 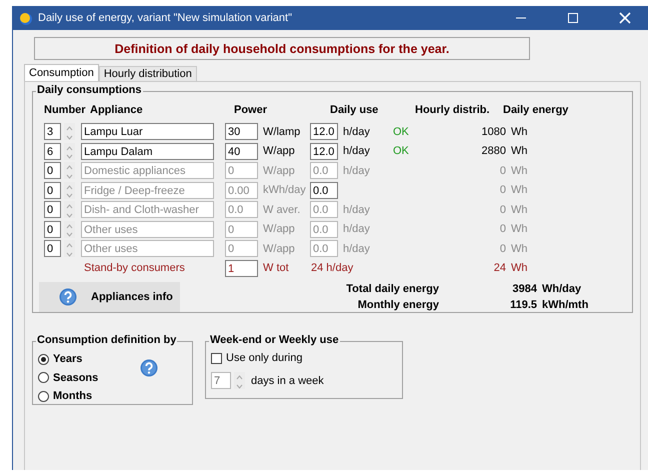 I want to click on group-title: Consumption definition by, so click(x=107, y=340).